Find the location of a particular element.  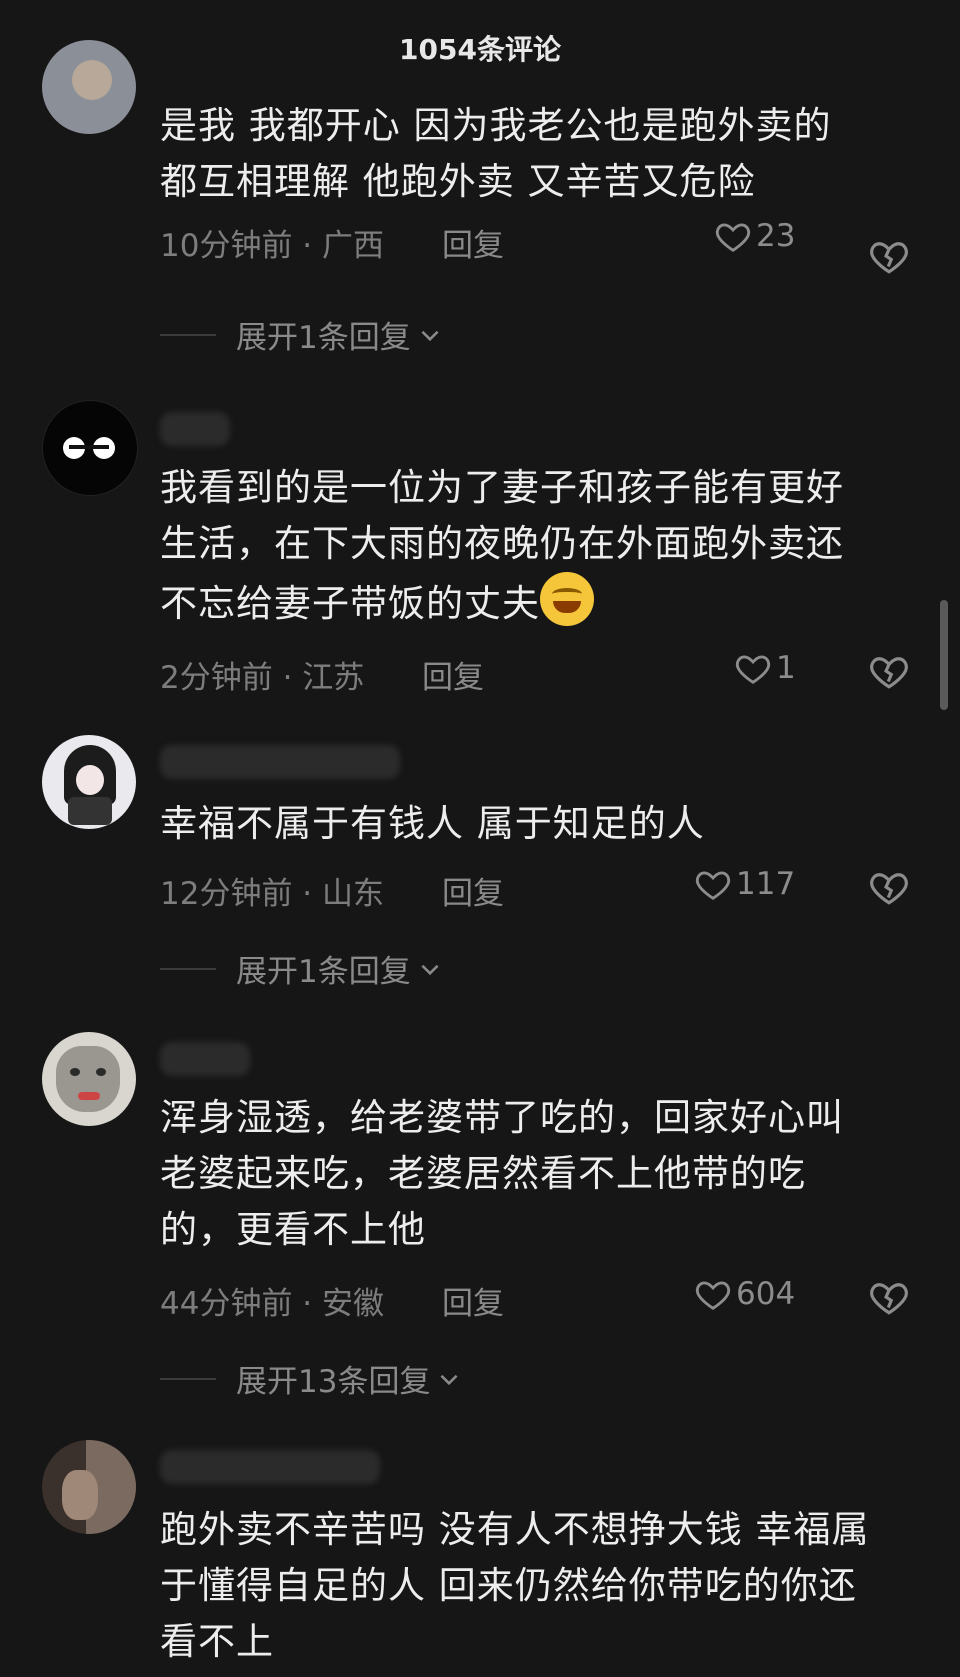

comment-count-title: 1054条评论 is located at coordinates (480, 49).